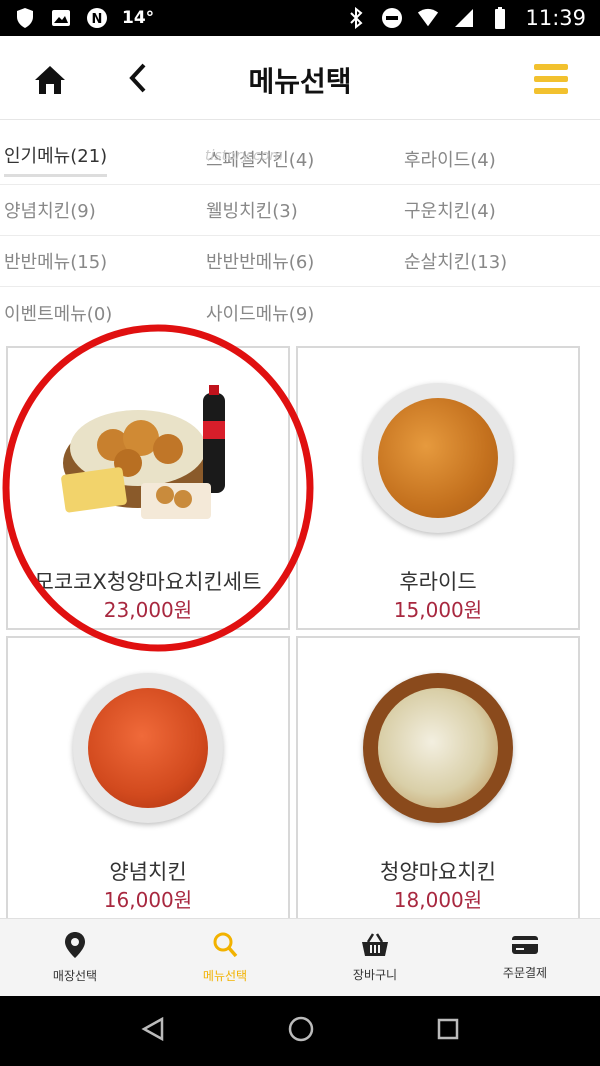 This screenshot has width=600, height=1066. What do you see at coordinates (225, 976) in the screenshot?
I see `nav-label: 메뉴선택` at bounding box center [225, 976].